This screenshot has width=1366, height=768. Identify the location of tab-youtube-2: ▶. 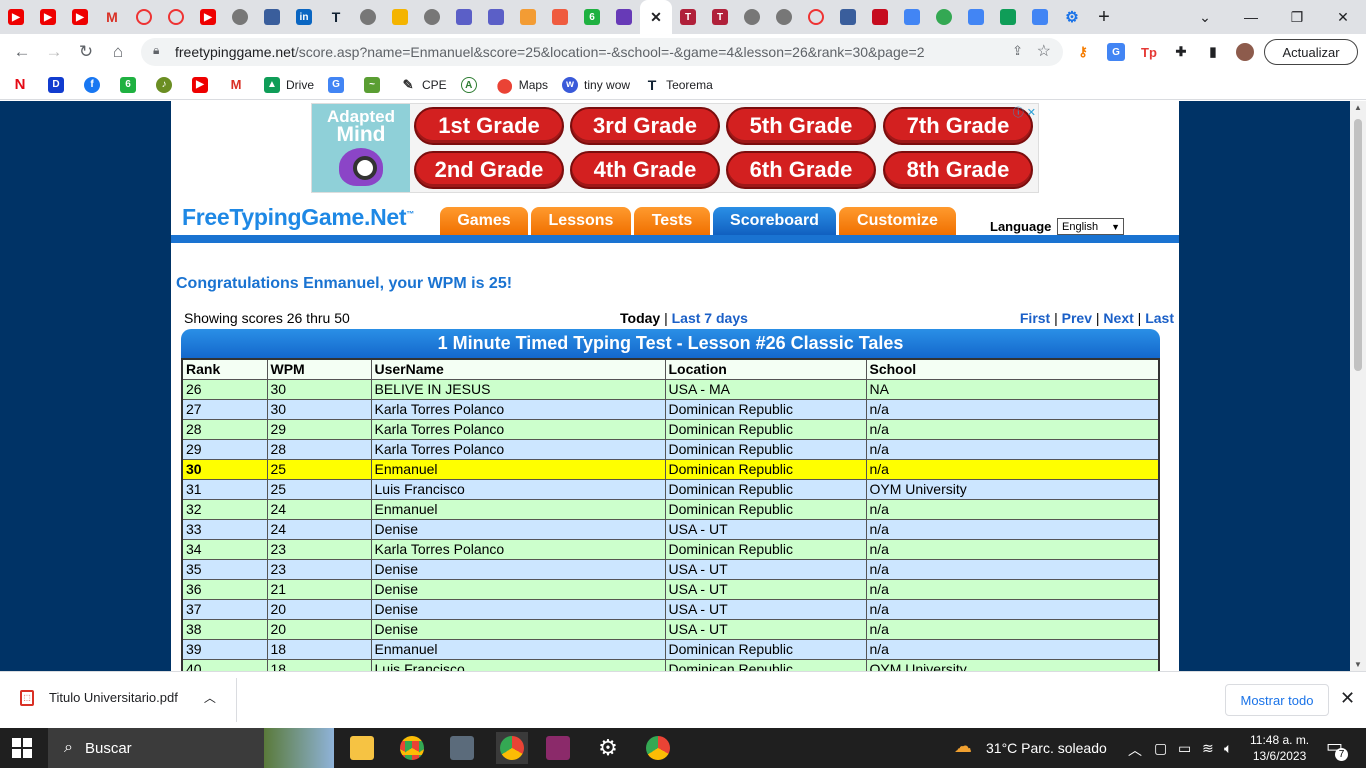
(48, 17).